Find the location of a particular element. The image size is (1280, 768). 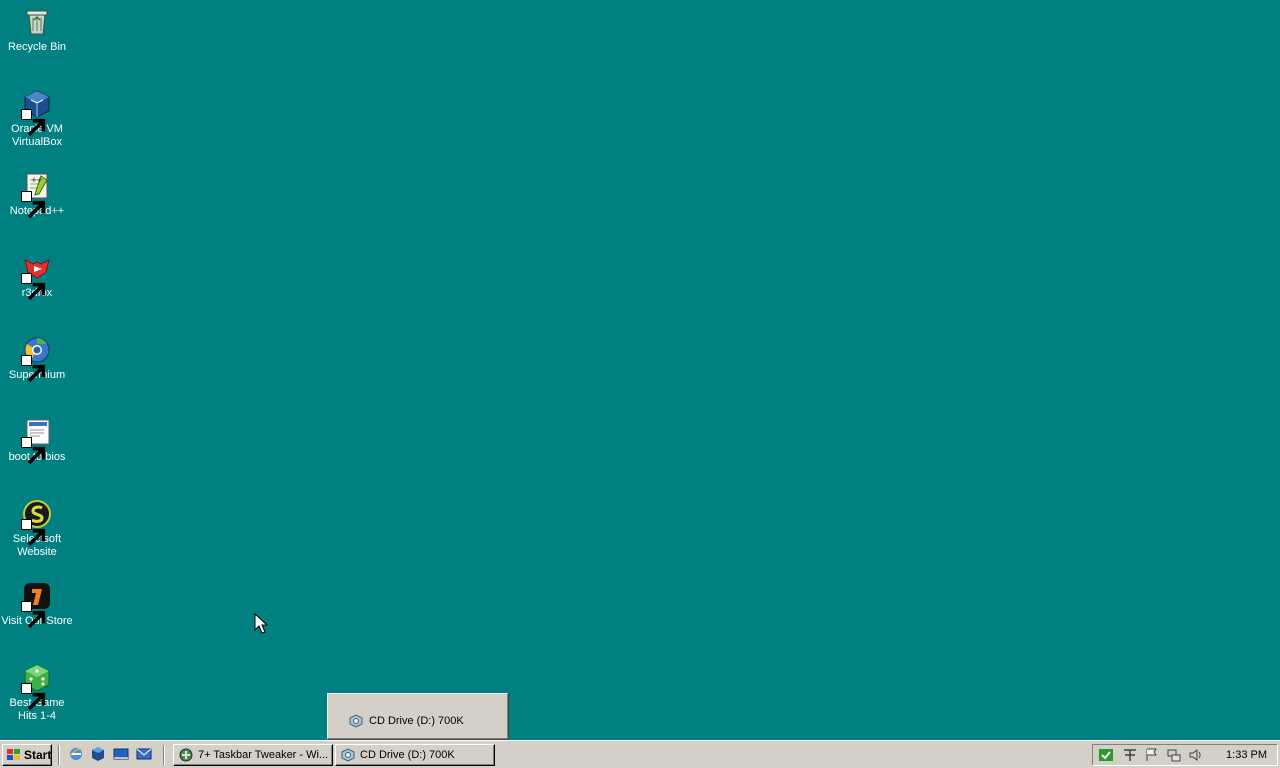

store-icon is located at coordinates (37, 604).